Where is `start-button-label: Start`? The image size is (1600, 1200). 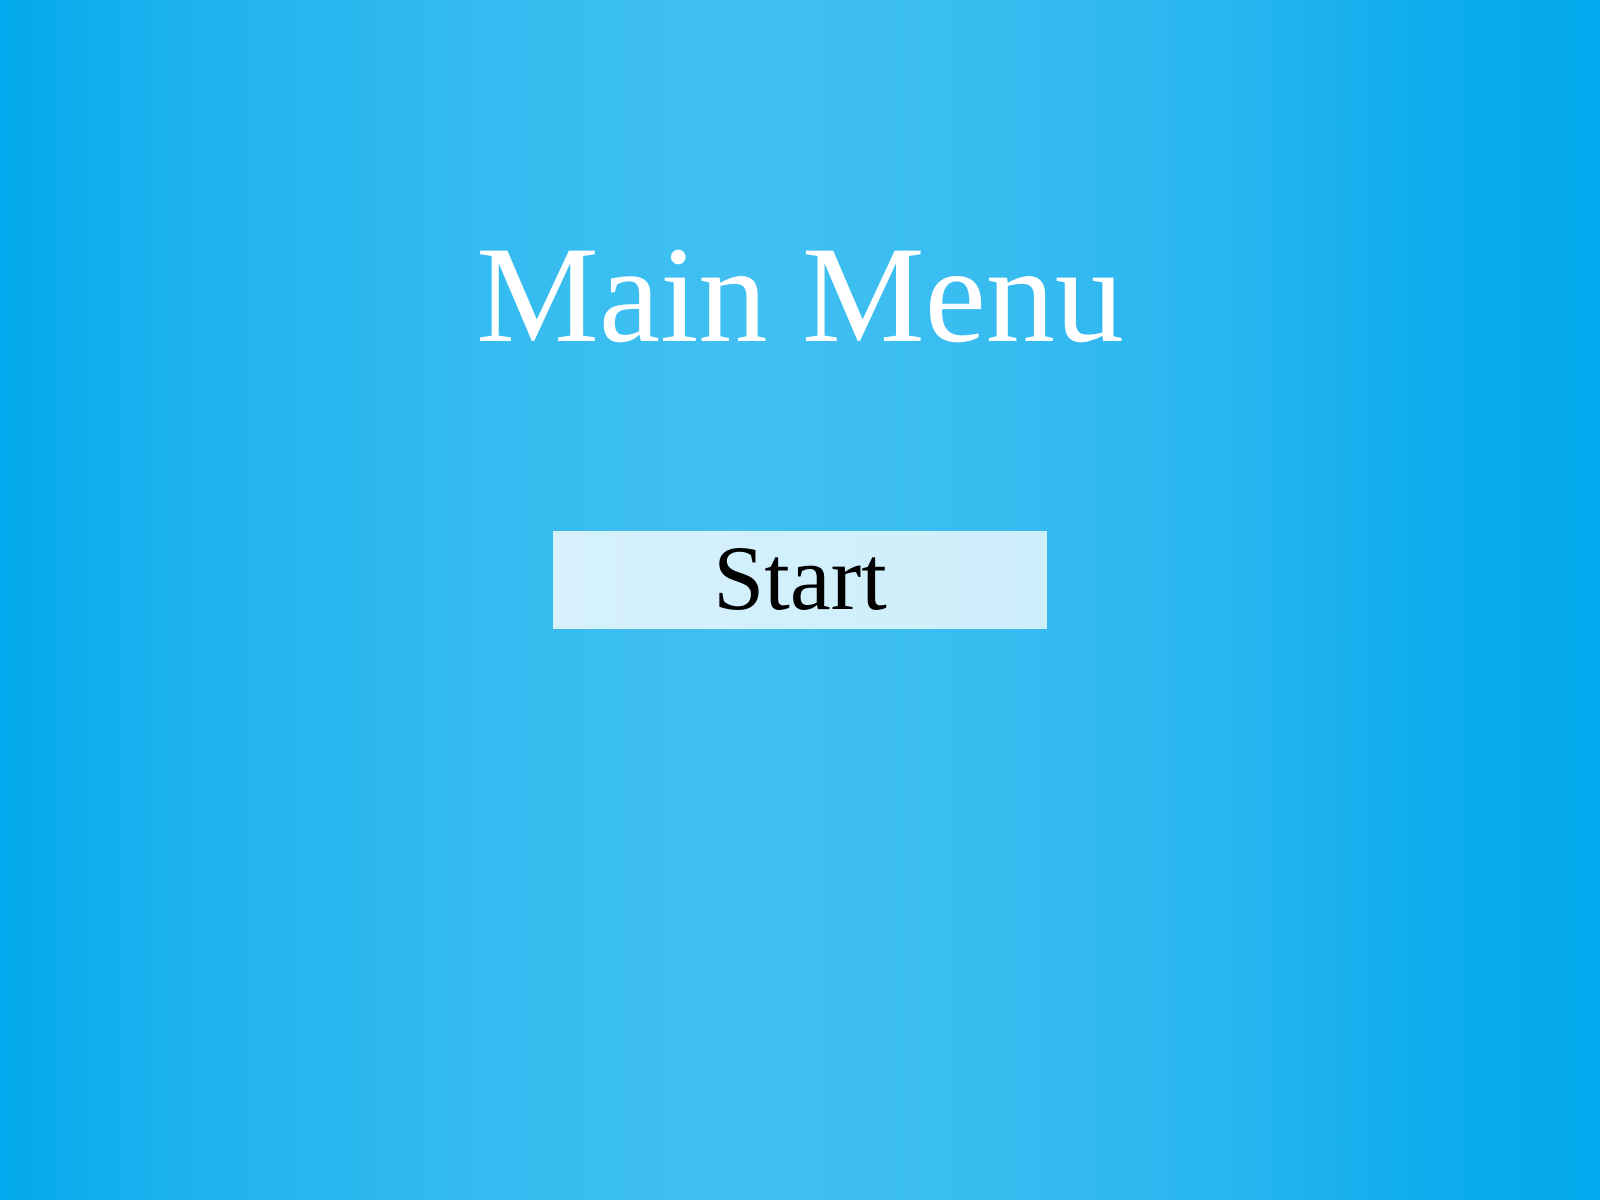
start-button-label: Start is located at coordinates (800, 578).